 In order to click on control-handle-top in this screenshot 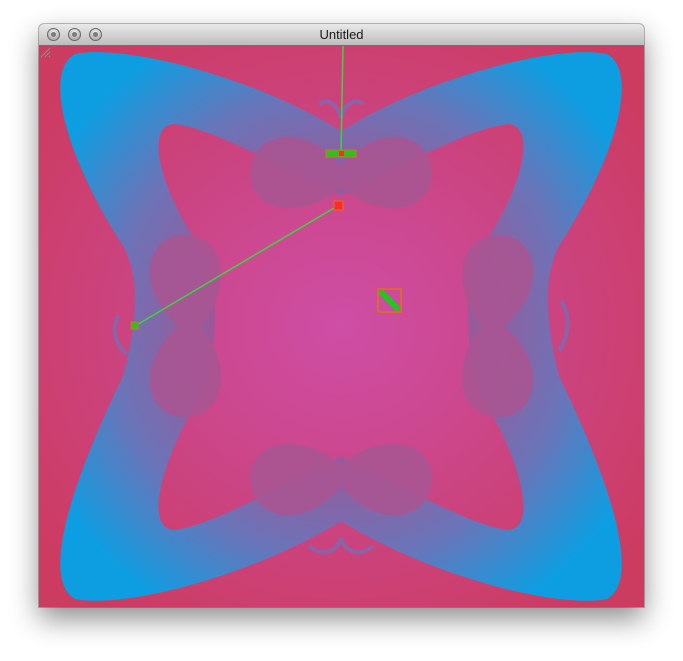, I will do `click(341, 153)`.